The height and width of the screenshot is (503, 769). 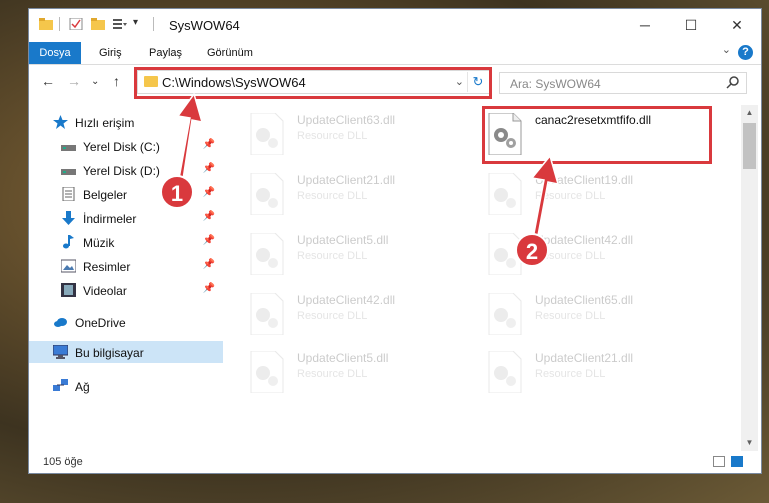 I want to click on customize-toolbar-icon, so click(x=120, y=24).